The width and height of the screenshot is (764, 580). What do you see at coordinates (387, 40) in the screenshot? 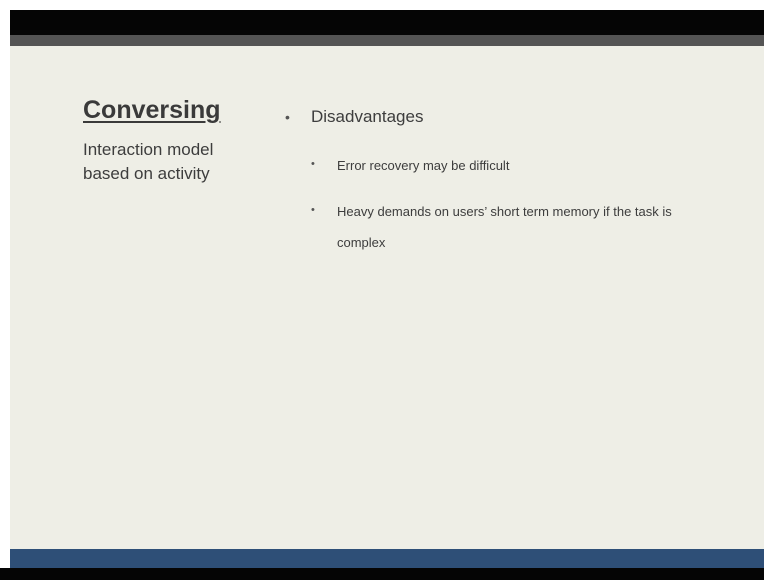
I see `top-gray-stripe` at bounding box center [387, 40].